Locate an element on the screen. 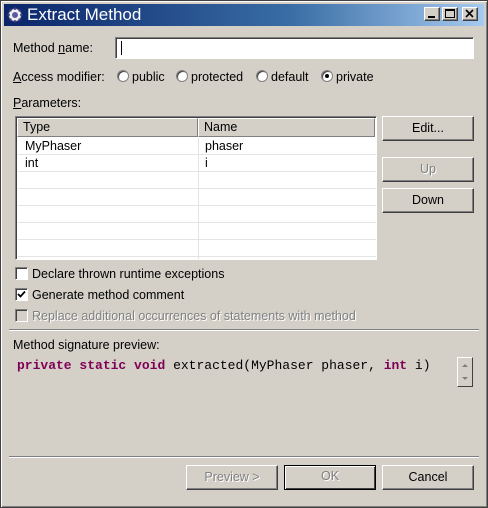 The width and height of the screenshot is (488, 508). radio-selected-dot is located at coordinates (327, 76).